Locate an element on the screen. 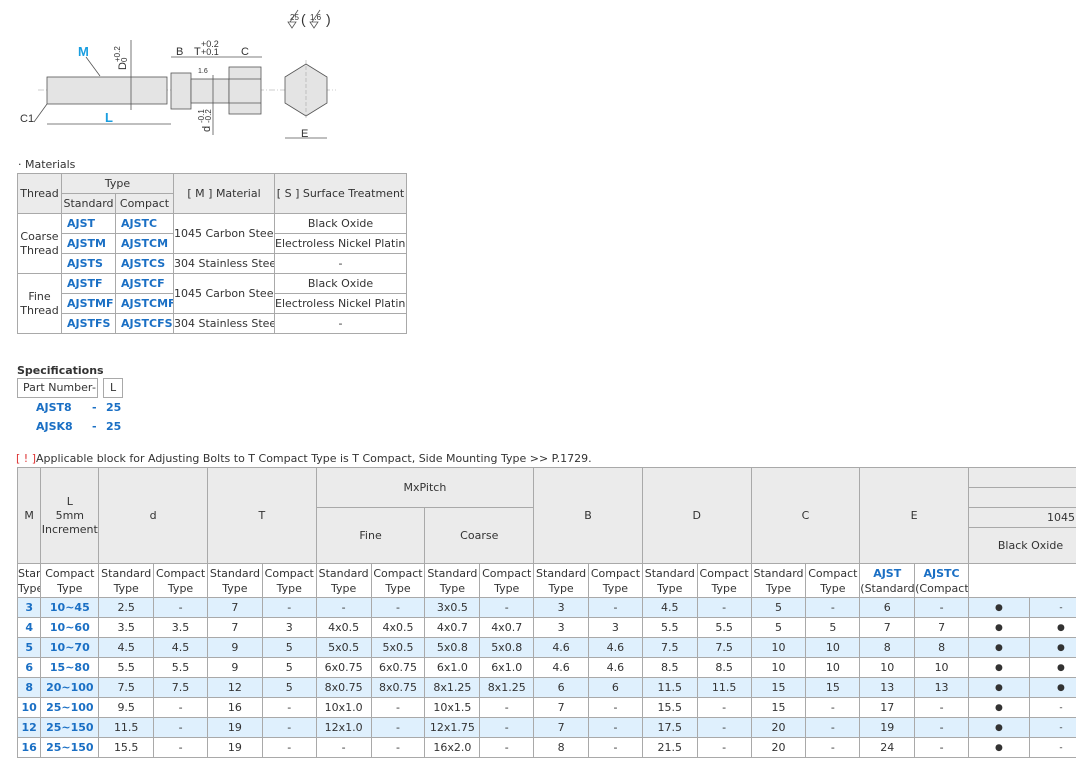  cell-c-std: 20 is located at coordinates (778, 747).